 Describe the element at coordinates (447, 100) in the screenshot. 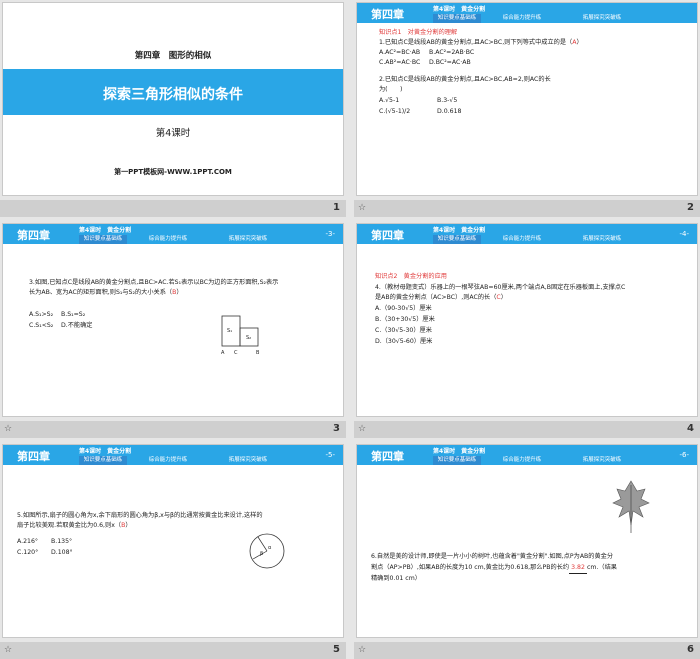

I see `option-b: B.3-√5` at that location.